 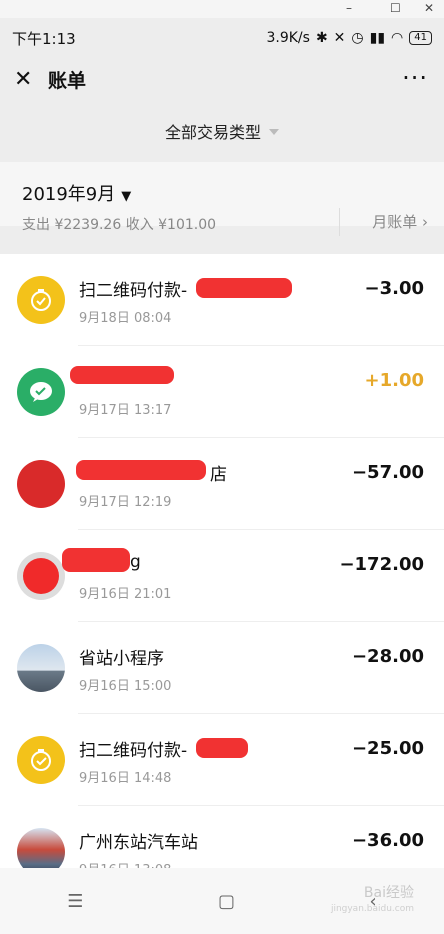 I want to click on month-selector: 2019年9月 ▼, so click(x=76, y=193).